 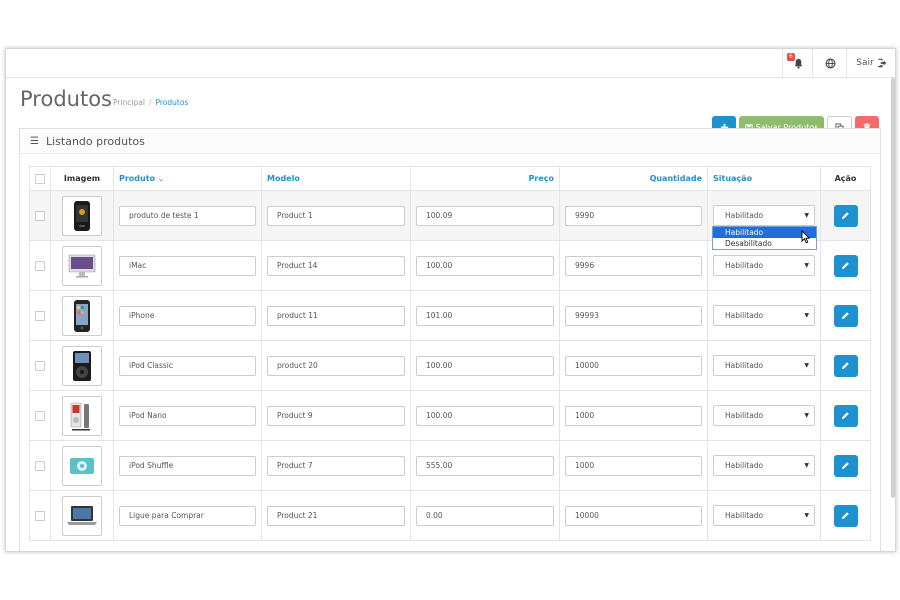 What do you see at coordinates (160, 179) in the screenshot?
I see `sort-desc-icon: ⌄` at bounding box center [160, 179].